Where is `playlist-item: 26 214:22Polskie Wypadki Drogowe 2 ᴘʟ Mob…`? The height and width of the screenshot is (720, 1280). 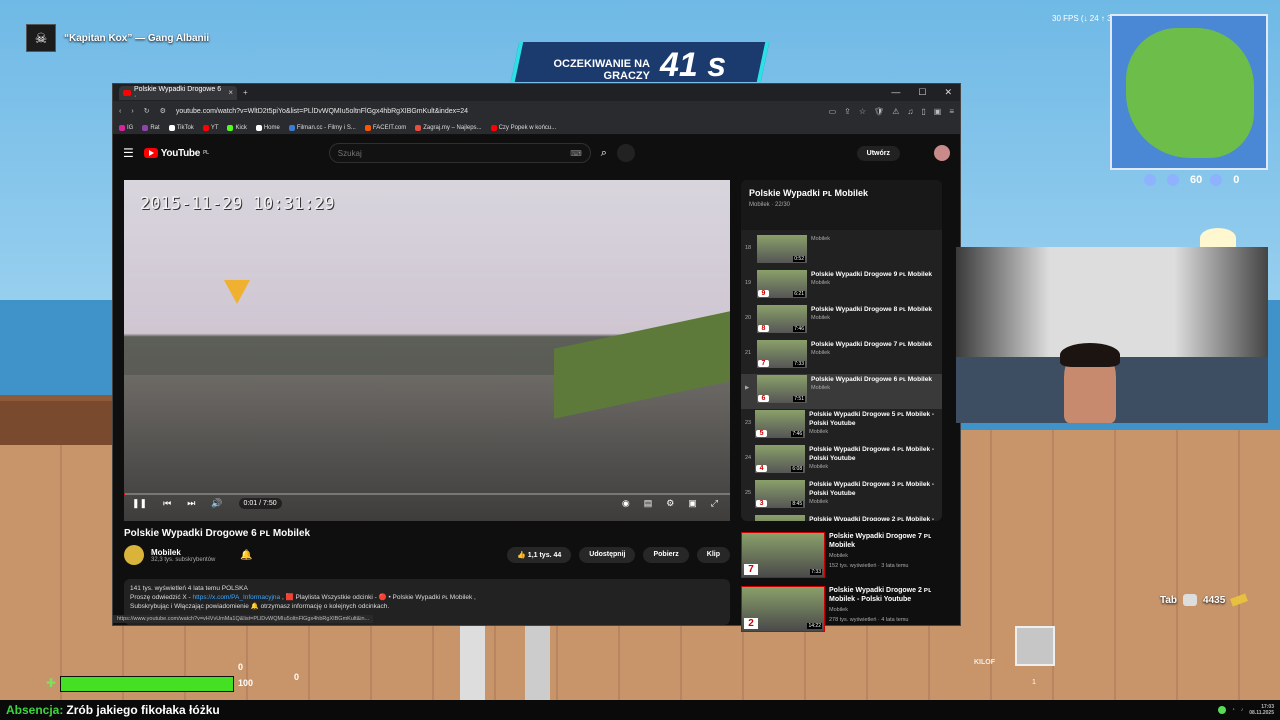
playlist-item: 26 214:22Polskie Wypadki Drogowe 2 ᴘʟ Mob… is located at coordinates (841, 517).